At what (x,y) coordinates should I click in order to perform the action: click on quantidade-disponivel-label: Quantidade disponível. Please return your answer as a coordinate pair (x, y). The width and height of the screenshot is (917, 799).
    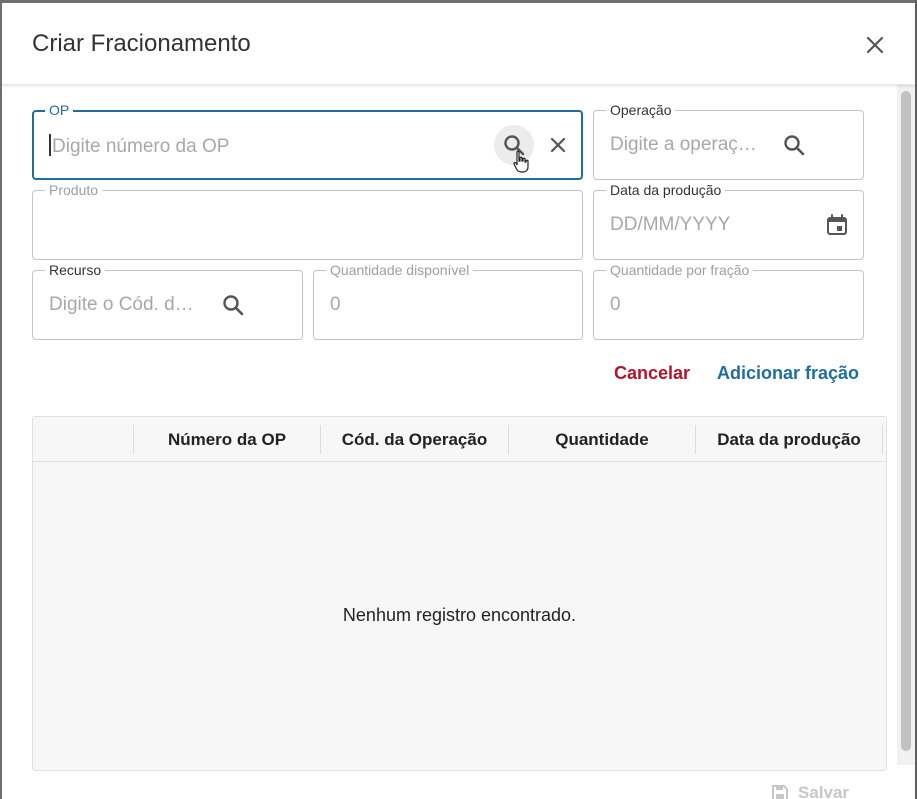
    Looking at the image, I should click on (400, 270).